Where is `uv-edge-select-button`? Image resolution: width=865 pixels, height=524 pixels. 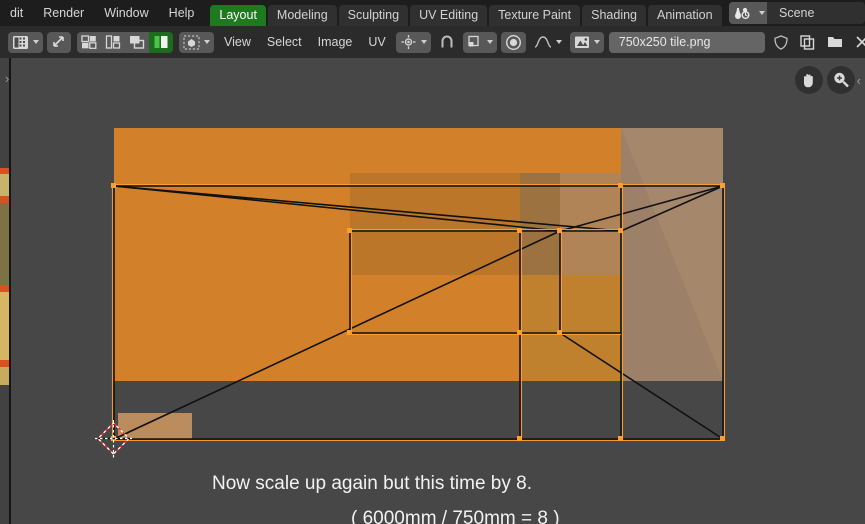
uv-edge-select-button is located at coordinates (113, 42).